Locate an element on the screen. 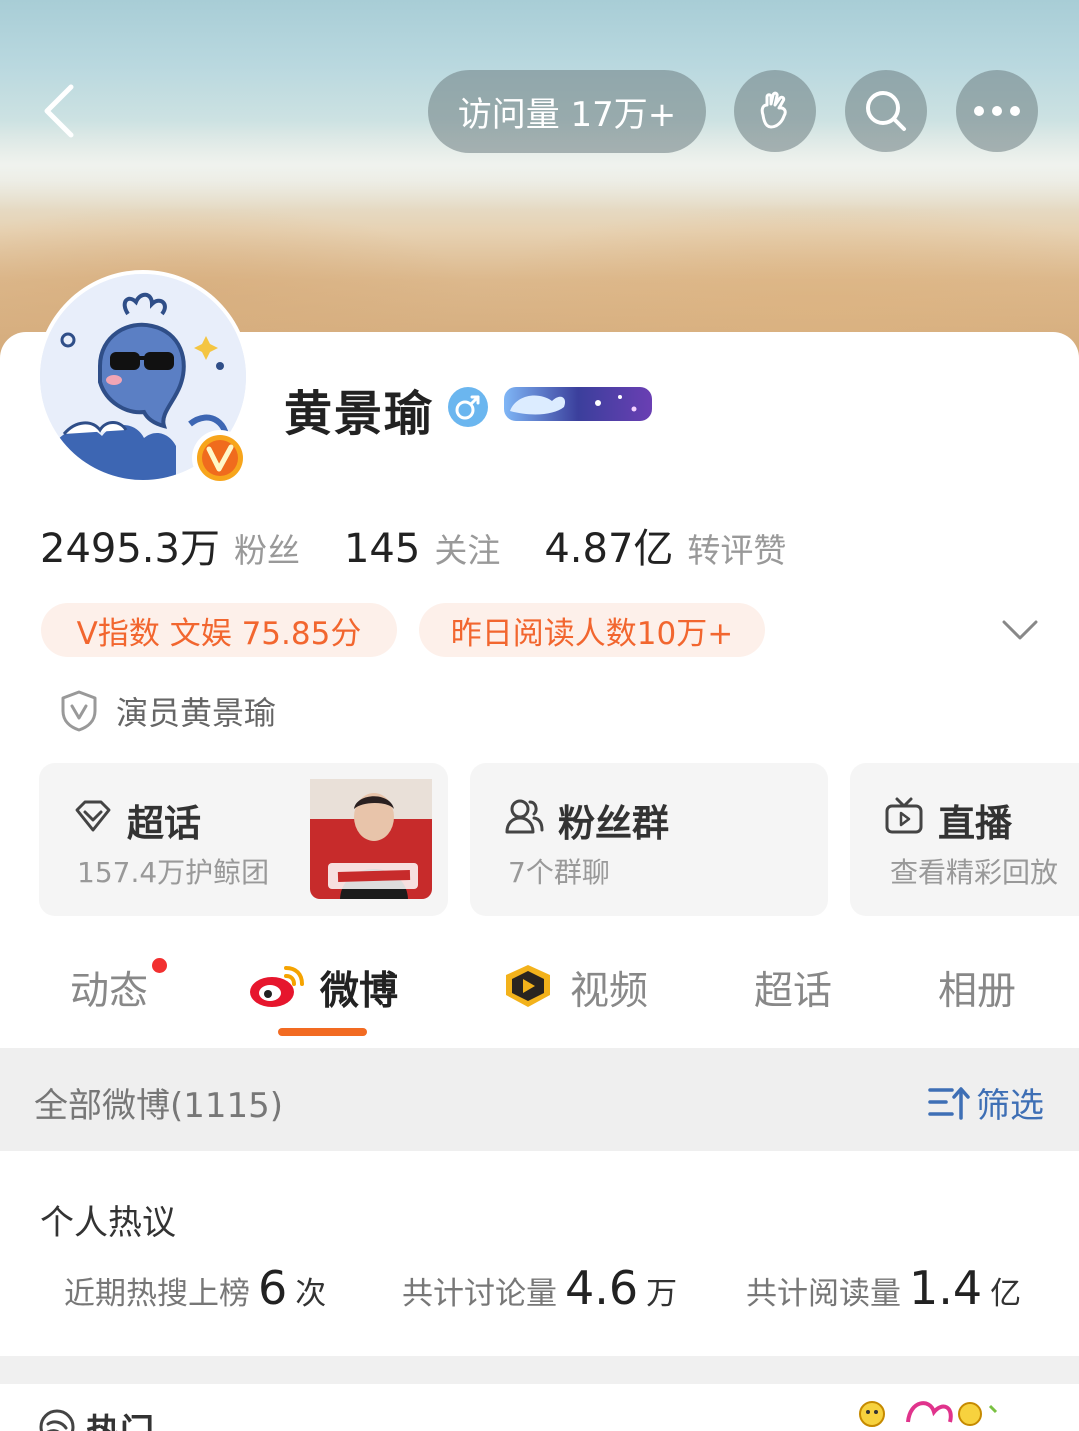  entry-super-topic-subtitle: 157.4万护鲸团 is located at coordinates (173, 872).